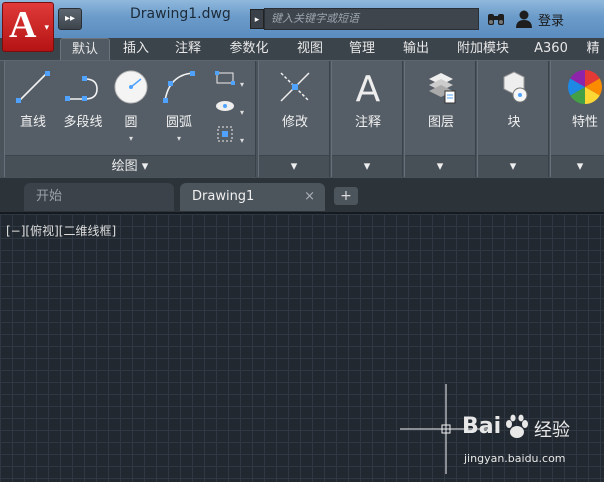  What do you see at coordinates (179, 106) in the screenshot?
I see `arc-tool-button: 圆弧 ▾` at bounding box center [179, 106].